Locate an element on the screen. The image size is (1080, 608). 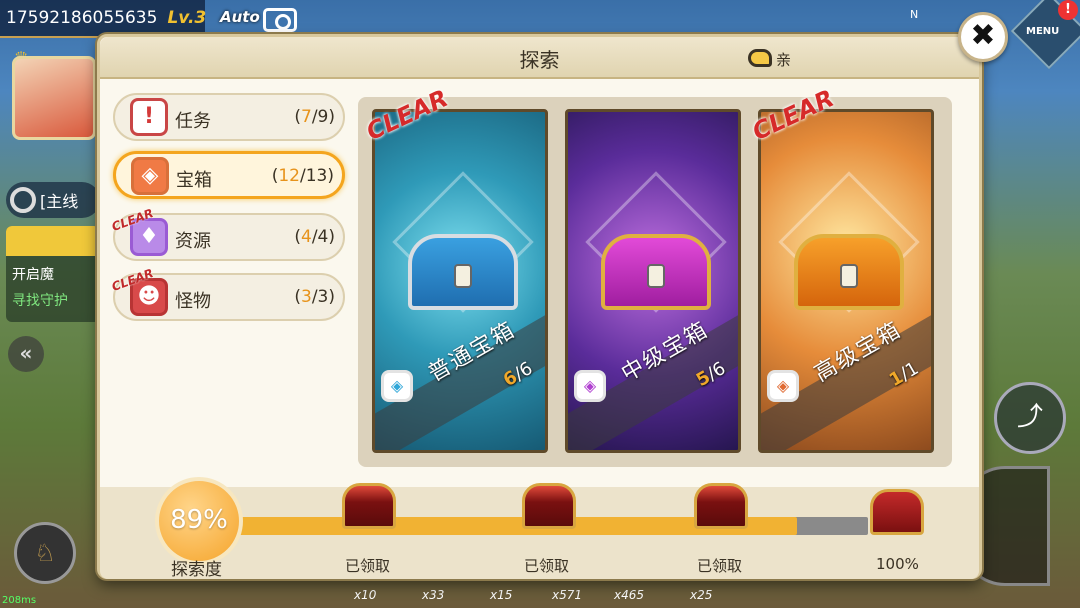
tab-label: 资源 is located at coordinates (193, 241).